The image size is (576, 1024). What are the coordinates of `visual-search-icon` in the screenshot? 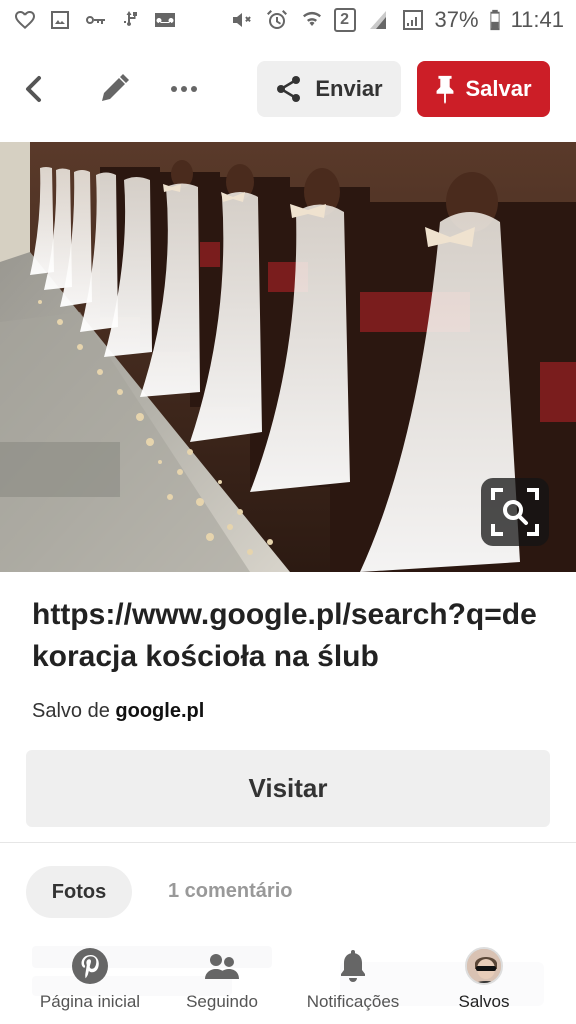 It's located at (515, 512).